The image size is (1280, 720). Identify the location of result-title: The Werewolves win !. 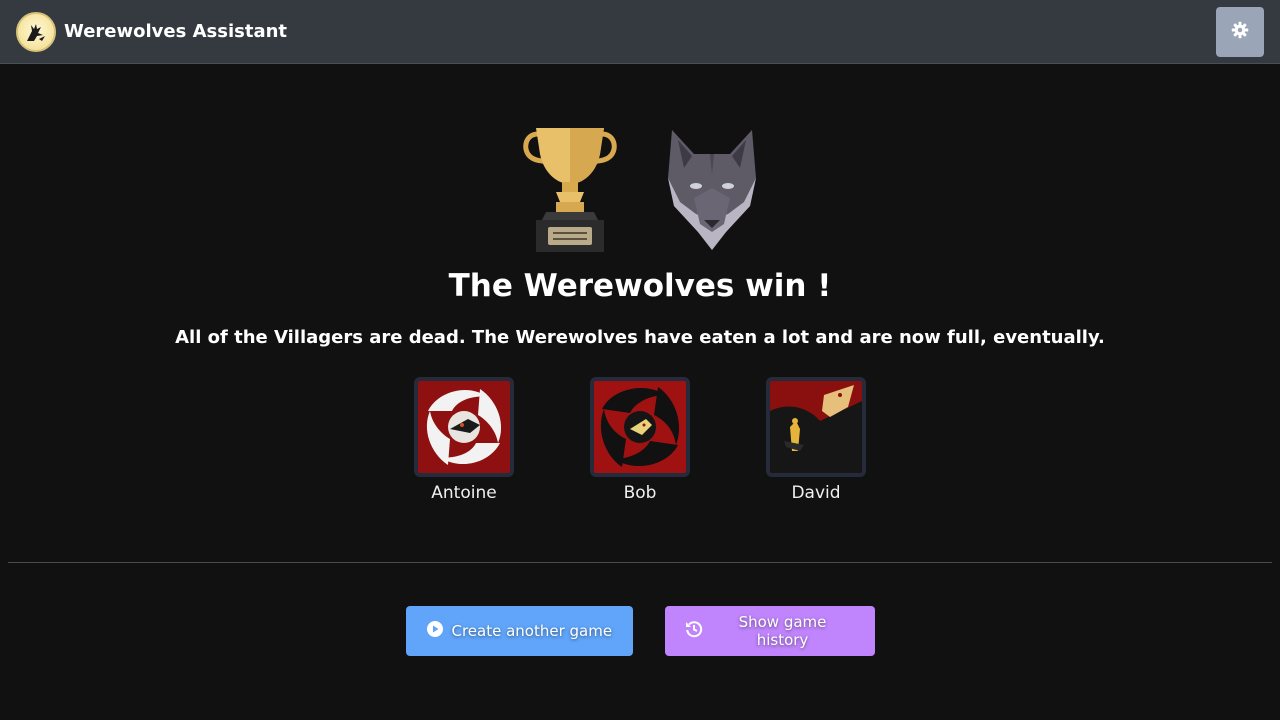
(640, 286).